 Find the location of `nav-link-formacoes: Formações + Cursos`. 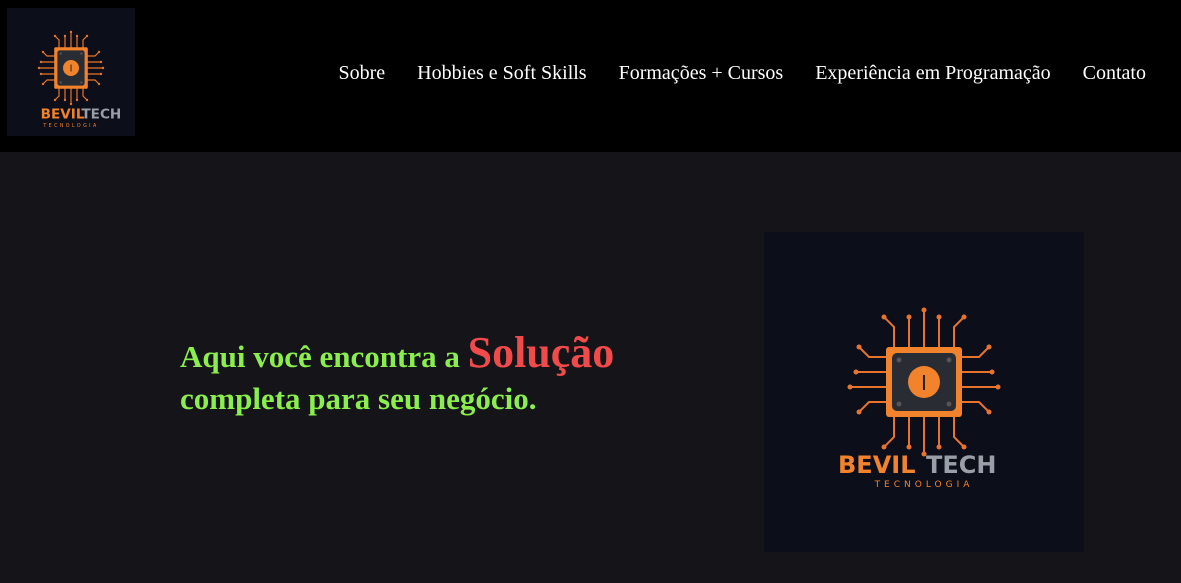

nav-link-formacoes: Formações + Cursos is located at coordinates (701, 73).